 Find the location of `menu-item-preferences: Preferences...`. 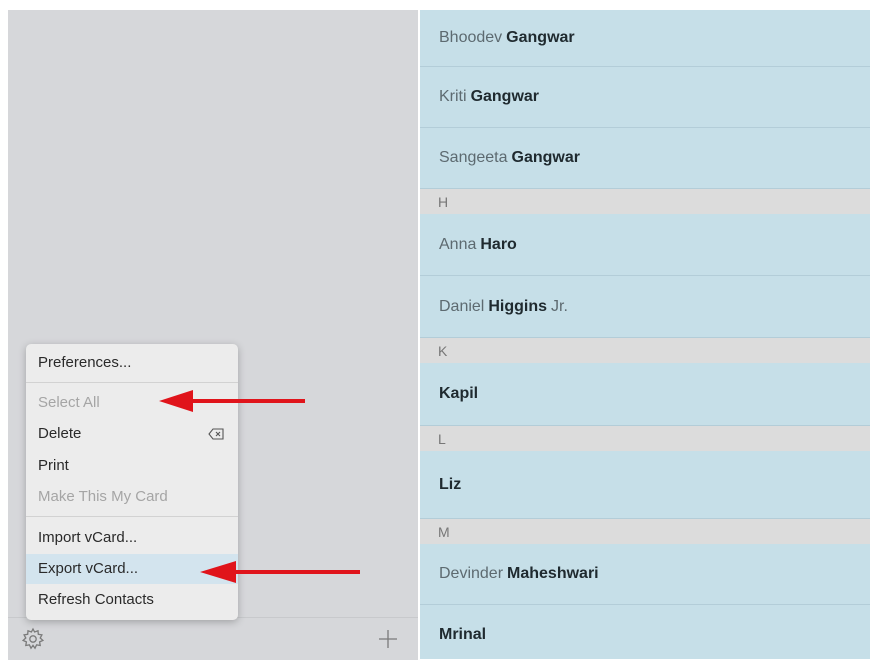

menu-item-preferences: Preferences... is located at coordinates (84, 363).